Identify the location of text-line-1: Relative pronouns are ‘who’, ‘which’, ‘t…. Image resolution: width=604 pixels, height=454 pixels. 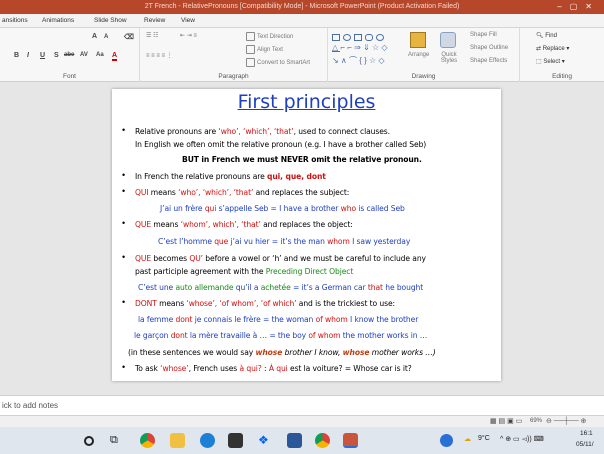
(262, 131).